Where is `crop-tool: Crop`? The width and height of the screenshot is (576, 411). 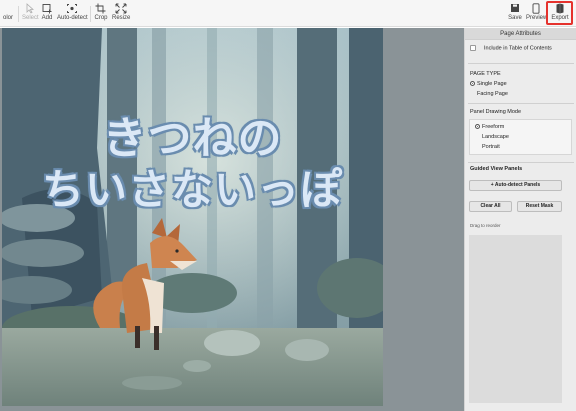 crop-tool: Crop is located at coordinates (101, 14).